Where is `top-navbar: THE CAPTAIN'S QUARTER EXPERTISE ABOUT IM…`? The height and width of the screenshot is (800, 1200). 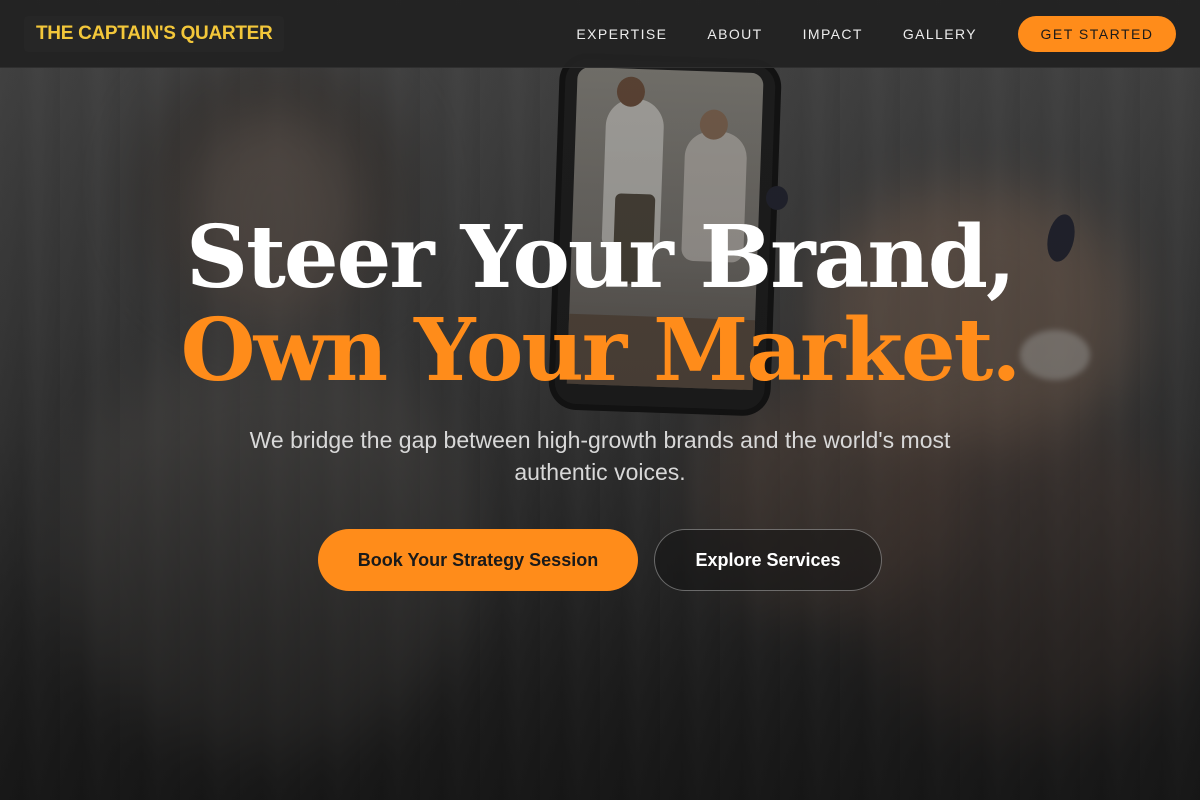
top-navbar: THE CAPTAIN'S QUARTER EXPERTISE ABOUT IM… is located at coordinates (600, 34).